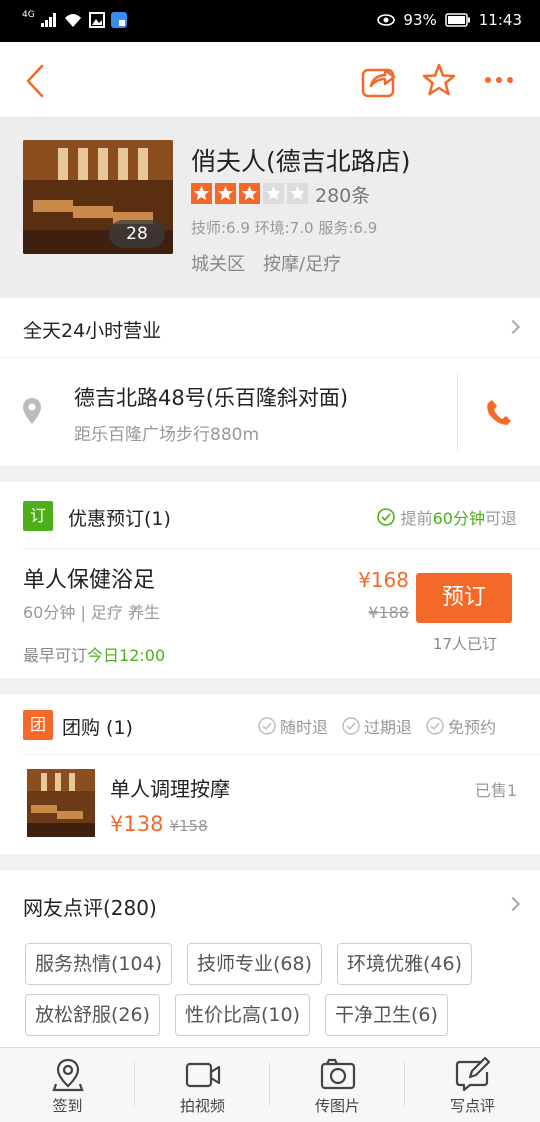  What do you see at coordinates (188, 826) in the screenshot?
I see `group-item-original-price: ¥158` at bounding box center [188, 826].